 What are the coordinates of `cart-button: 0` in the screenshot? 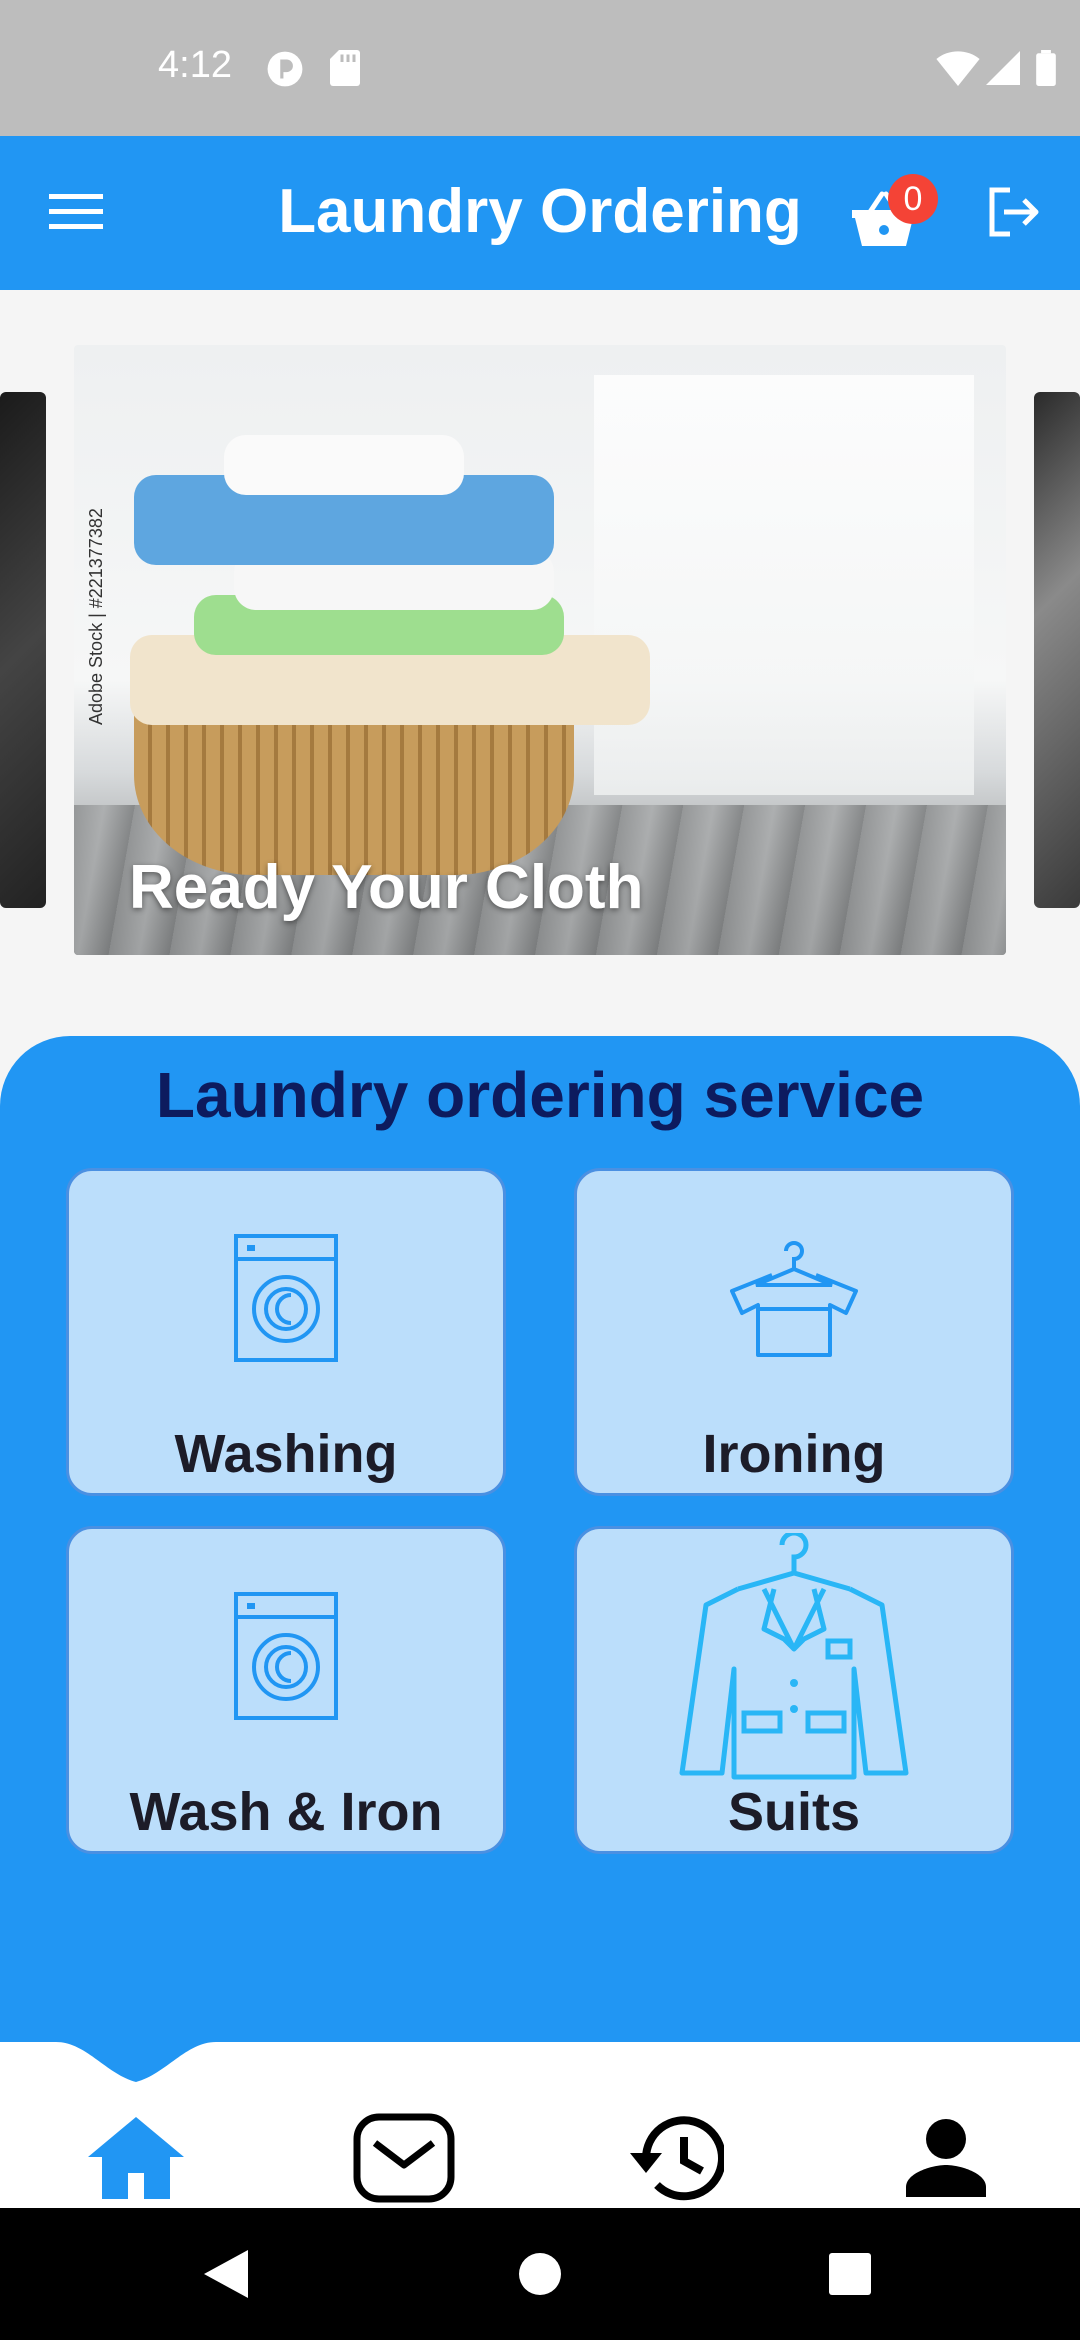 It's located at (891, 217).